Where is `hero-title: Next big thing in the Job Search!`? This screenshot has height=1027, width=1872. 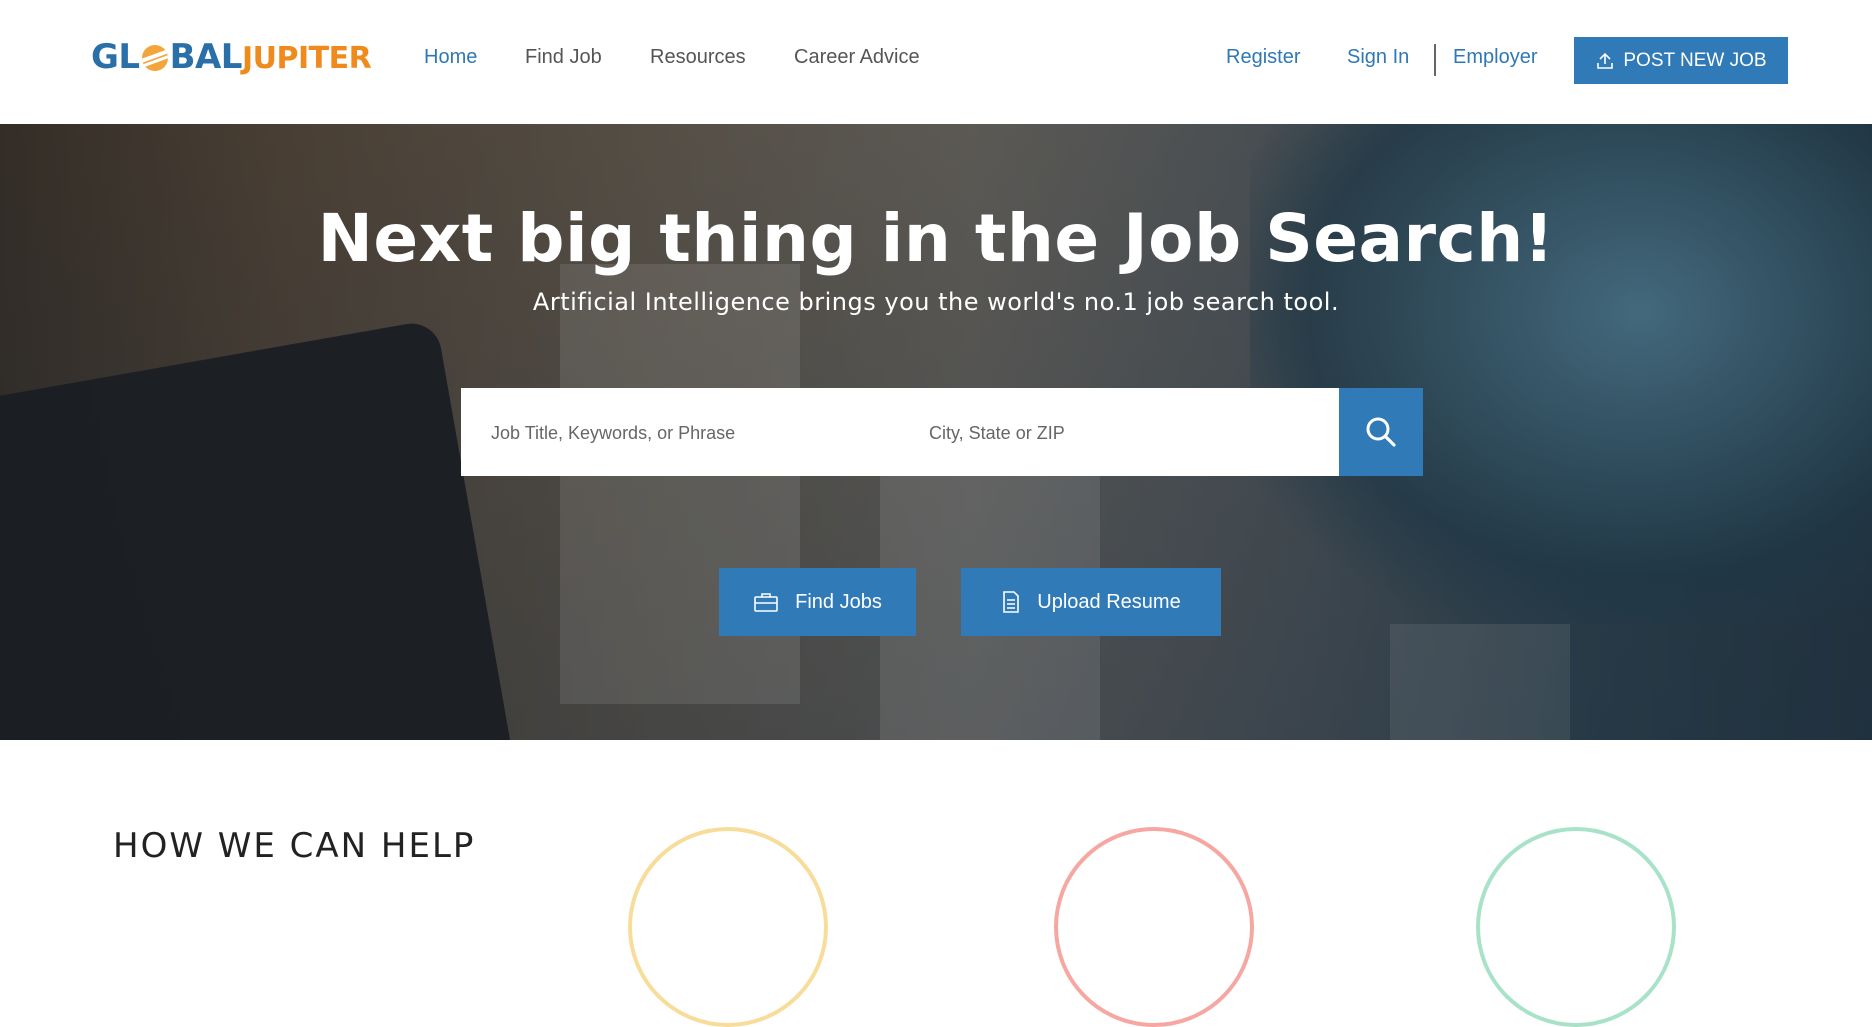
hero-title: Next big thing in the Job Search! is located at coordinates (936, 238).